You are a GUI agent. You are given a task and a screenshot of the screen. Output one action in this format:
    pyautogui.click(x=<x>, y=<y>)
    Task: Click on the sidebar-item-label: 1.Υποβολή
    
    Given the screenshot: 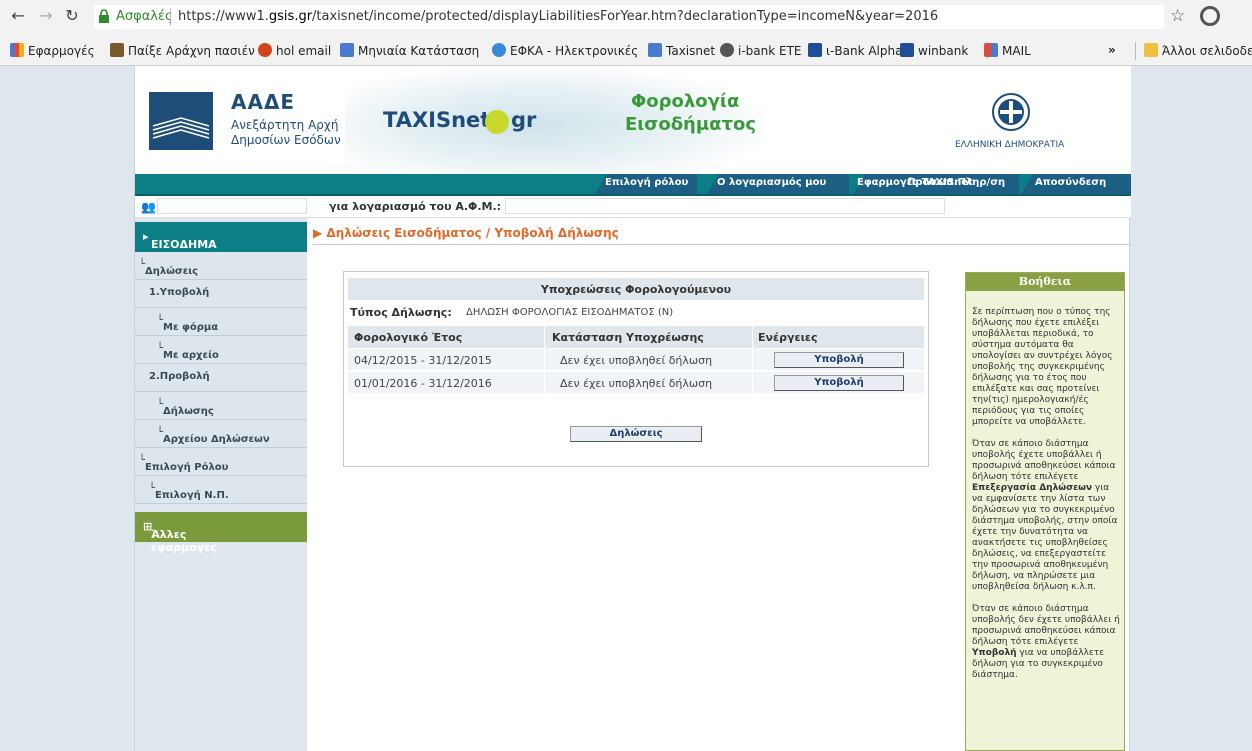 What is the action you would take?
    pyautogui.click(x=179, y=292)
    